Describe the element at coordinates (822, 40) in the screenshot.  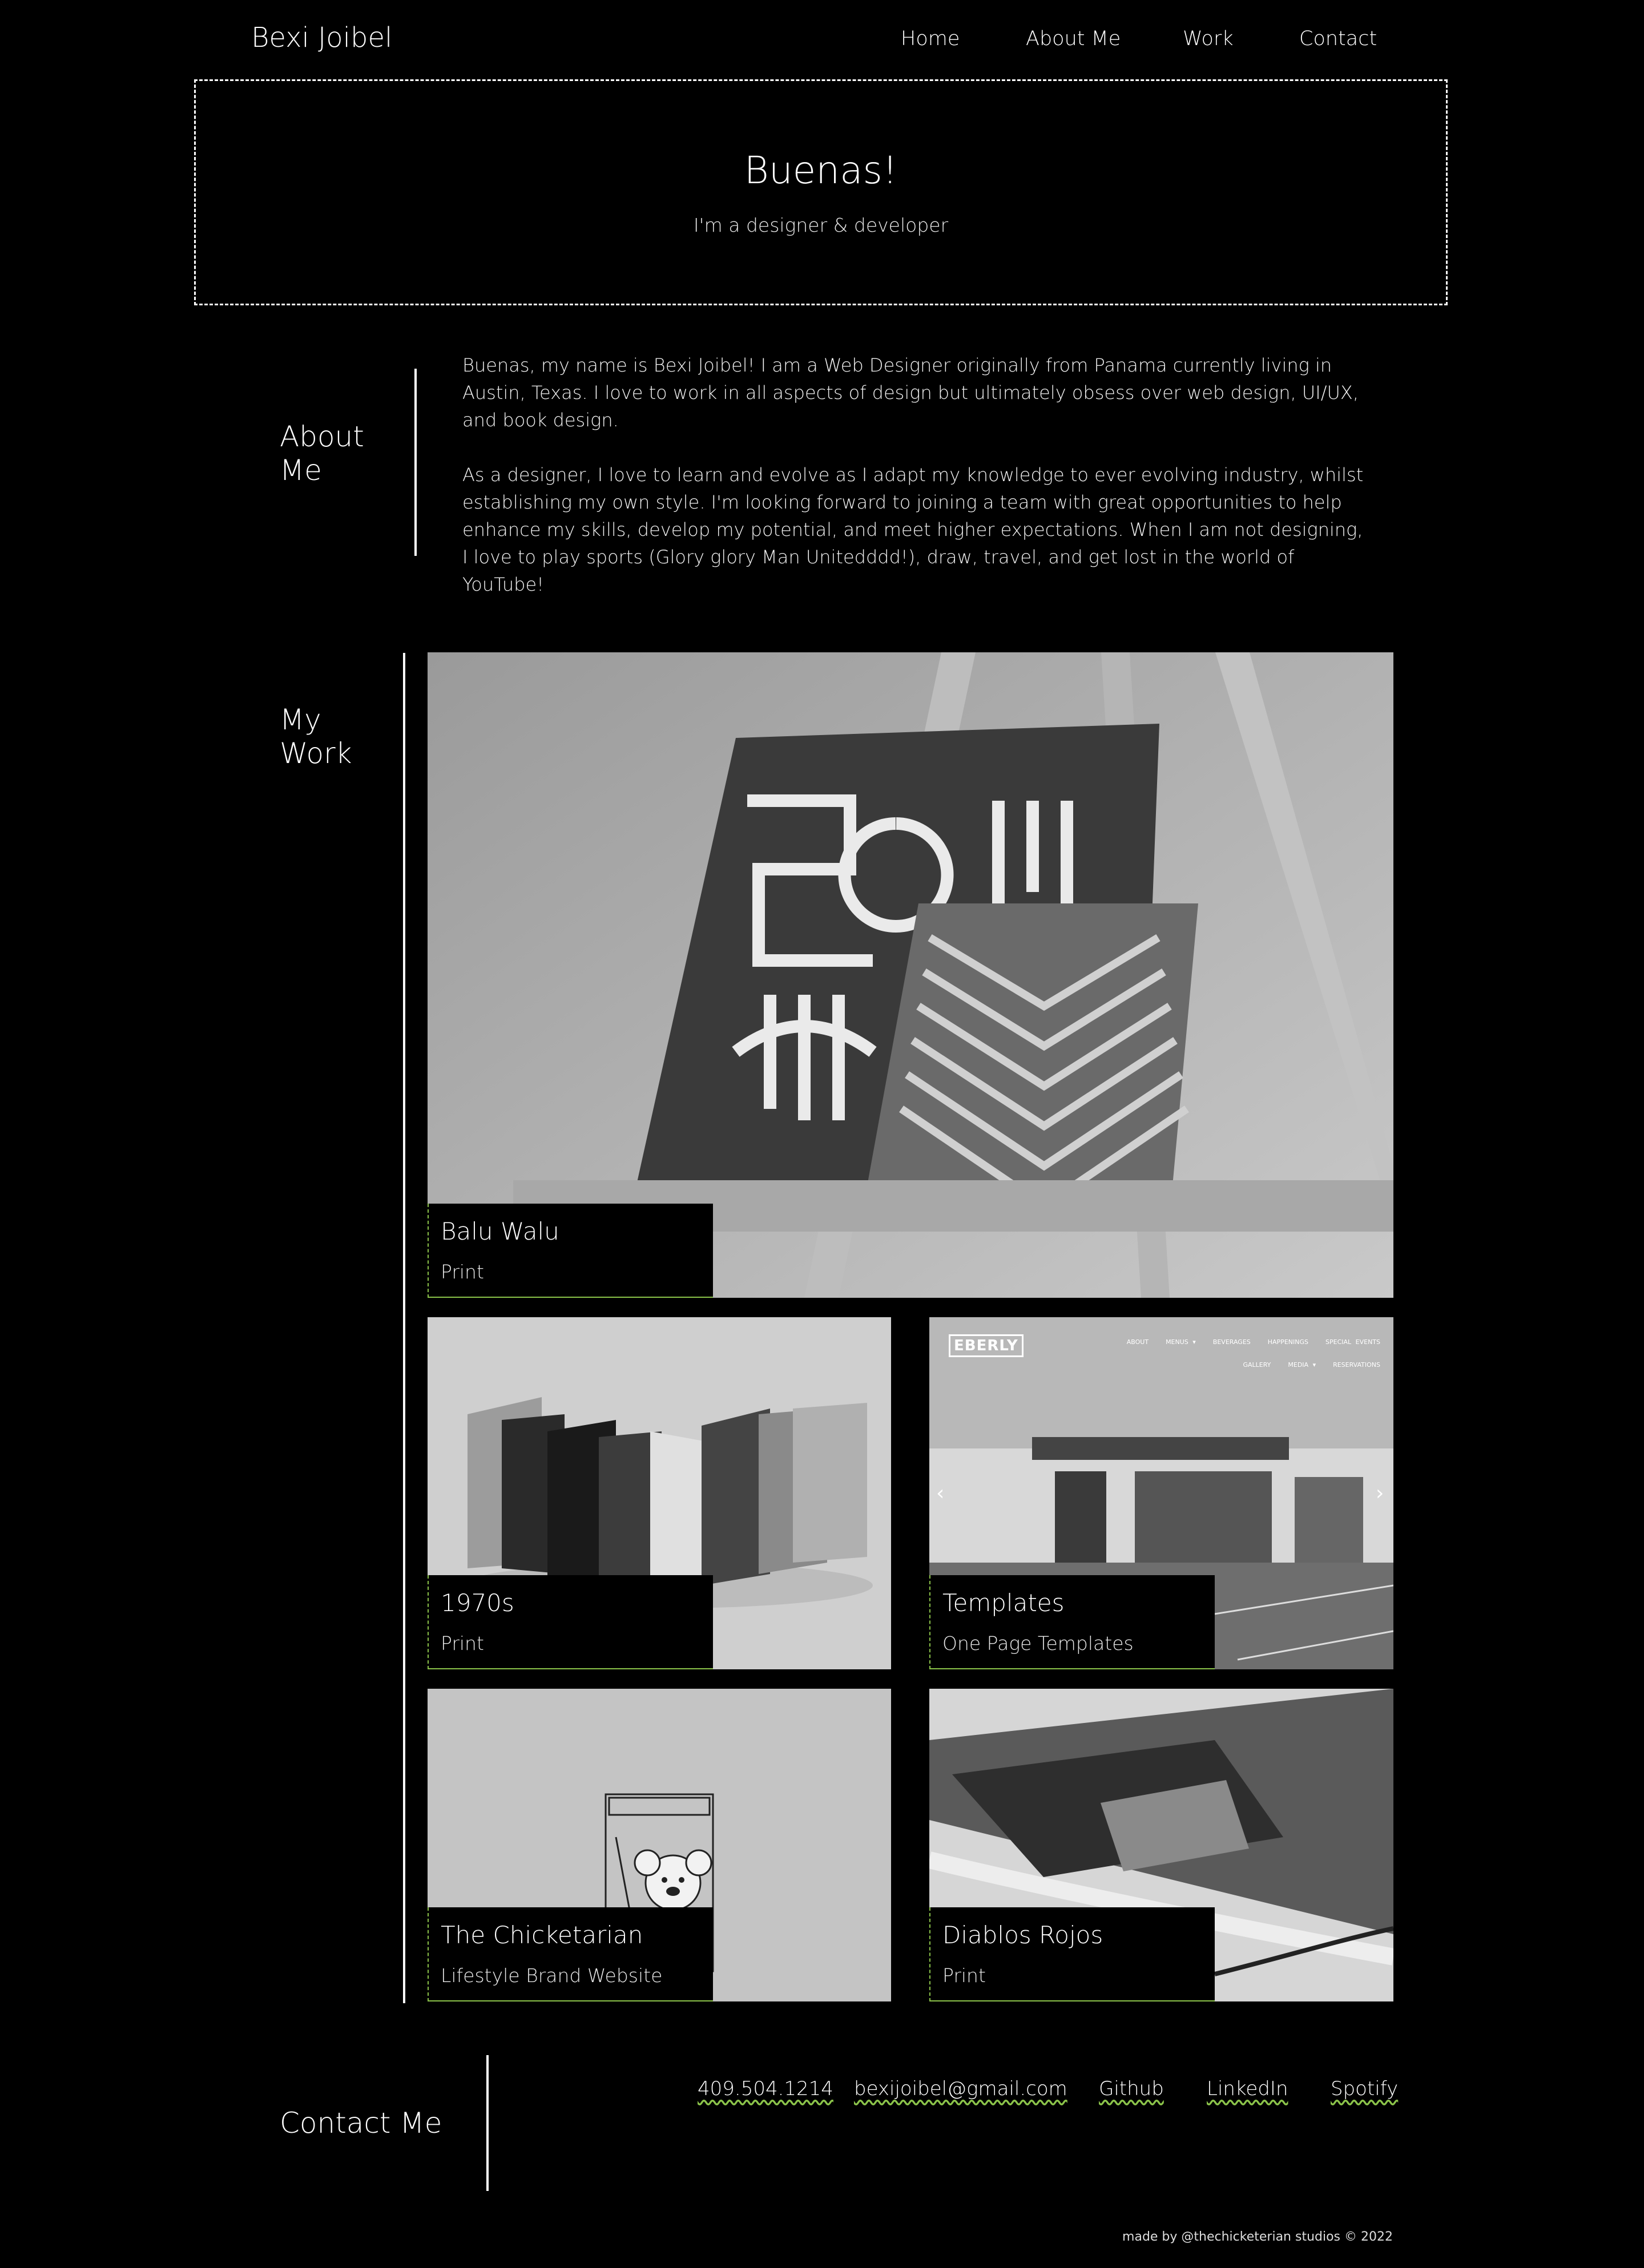
I see `main-nav: Home About Me Work Contact` at that location.